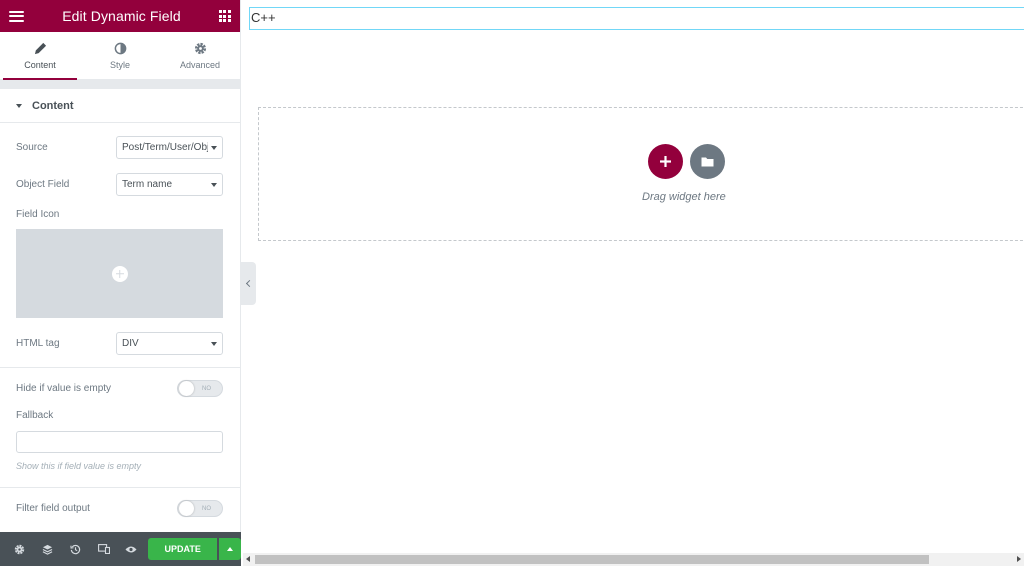 Image resolution: width=1024 pixels, height=566 pixels. I want to click on source-select: Post/Term/User/Object, so click(169, 147).